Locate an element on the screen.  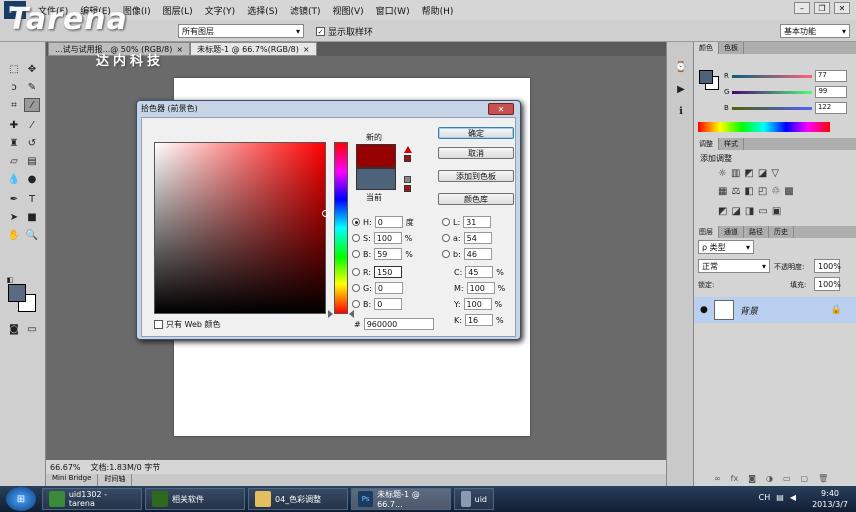
g-input: 0 is located at coordinates (388, 288).